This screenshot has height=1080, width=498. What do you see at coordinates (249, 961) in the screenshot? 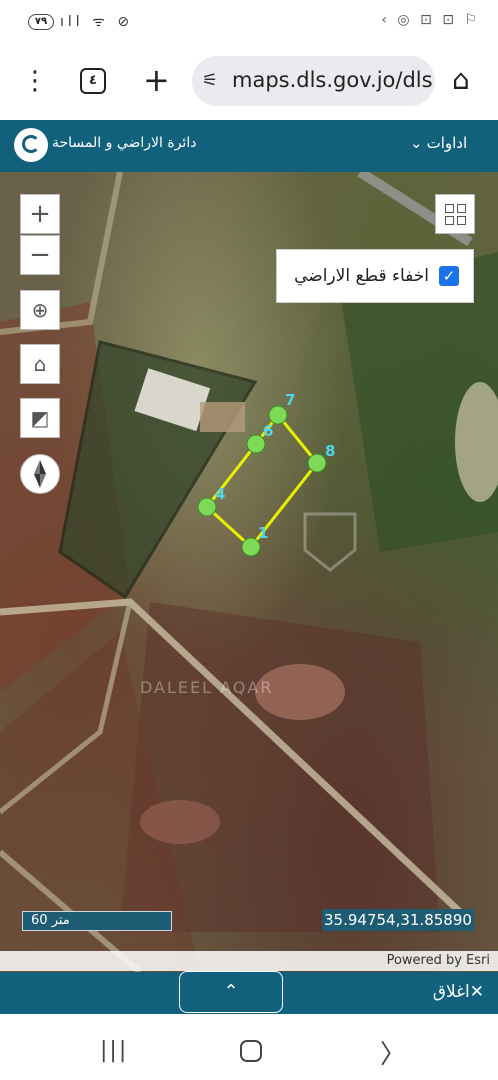
I see `powered-by-esri: Powered by Esri` at bounding box center [249, 961].